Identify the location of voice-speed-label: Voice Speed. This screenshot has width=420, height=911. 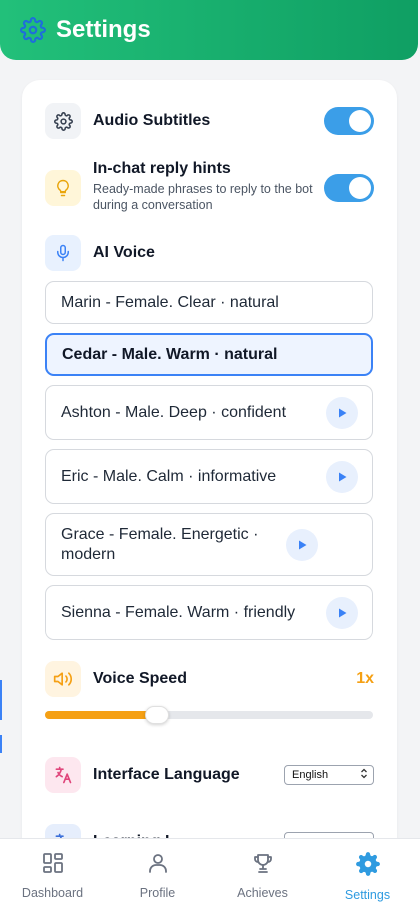
(140, 678).